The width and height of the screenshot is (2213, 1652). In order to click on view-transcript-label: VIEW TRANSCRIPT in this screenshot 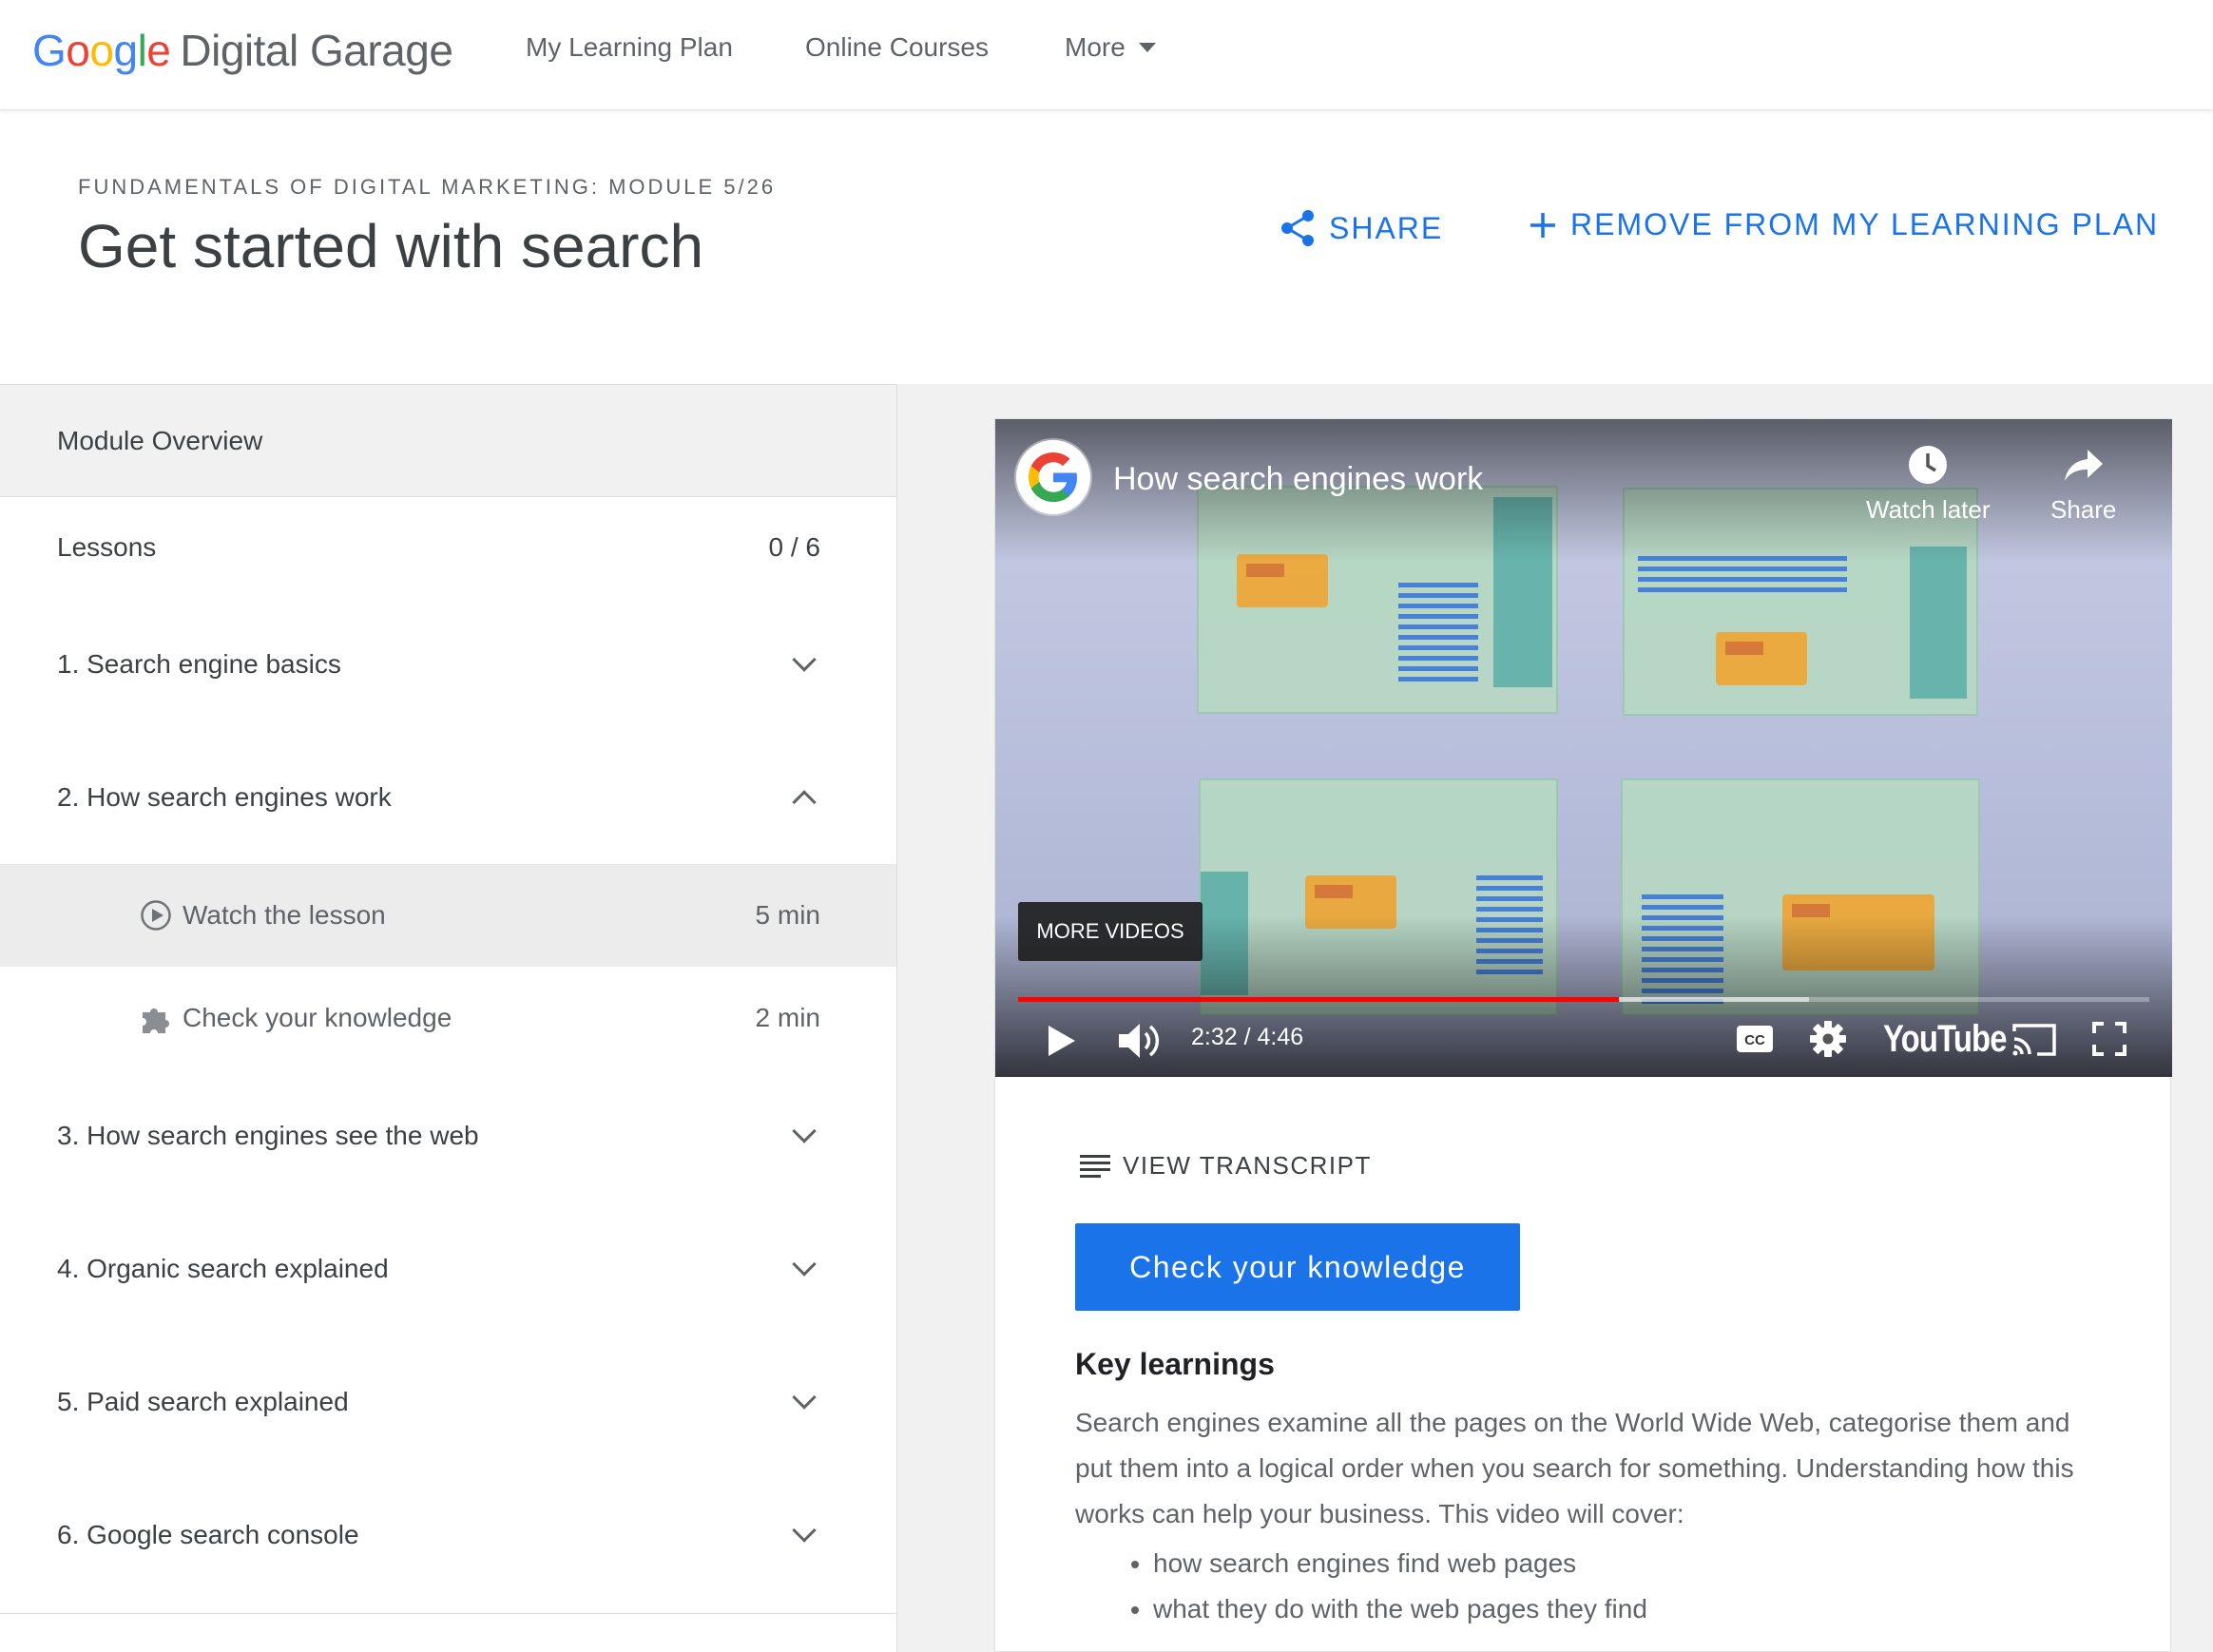, I will do `click(1247, 1165)`.